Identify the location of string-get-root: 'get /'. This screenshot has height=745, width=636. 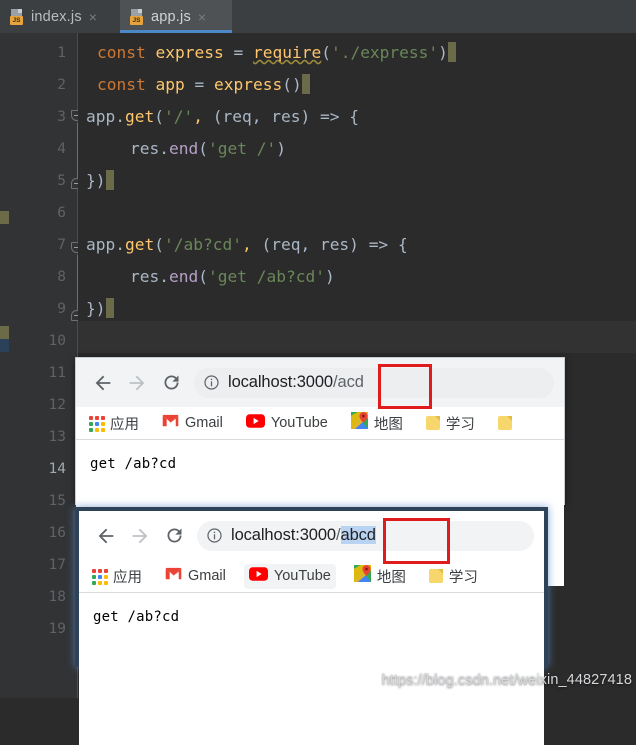
(242, 148).